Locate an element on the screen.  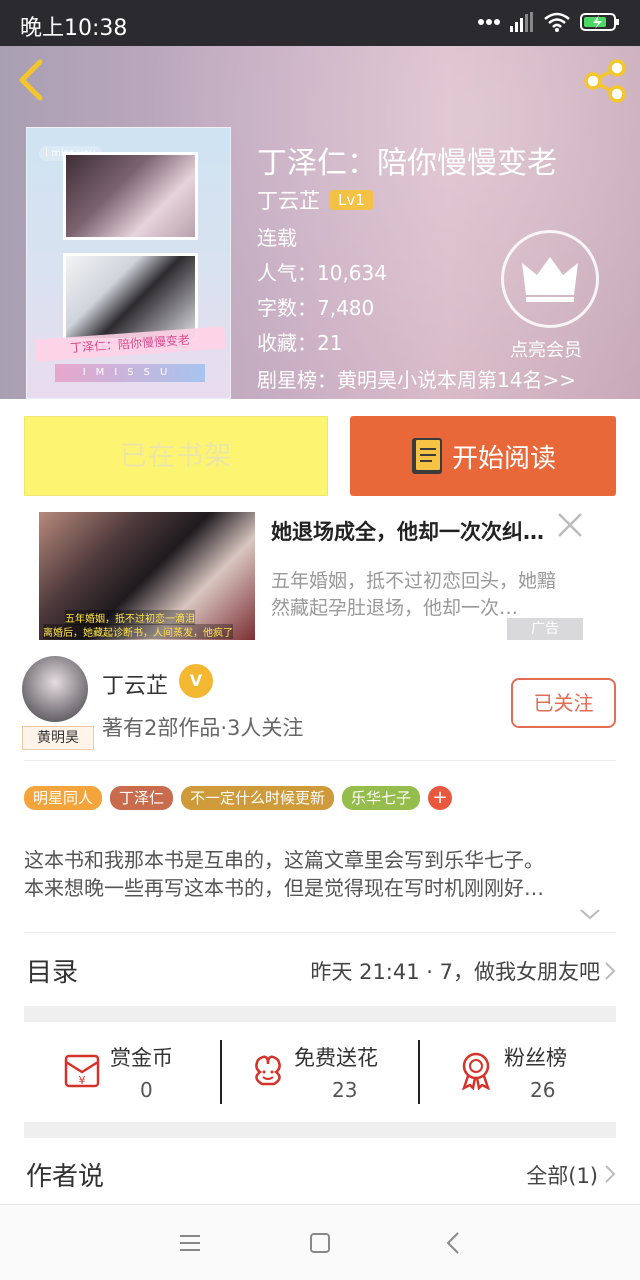
book-popularity: 人气：10,634 is located at coordinates (322, 273).